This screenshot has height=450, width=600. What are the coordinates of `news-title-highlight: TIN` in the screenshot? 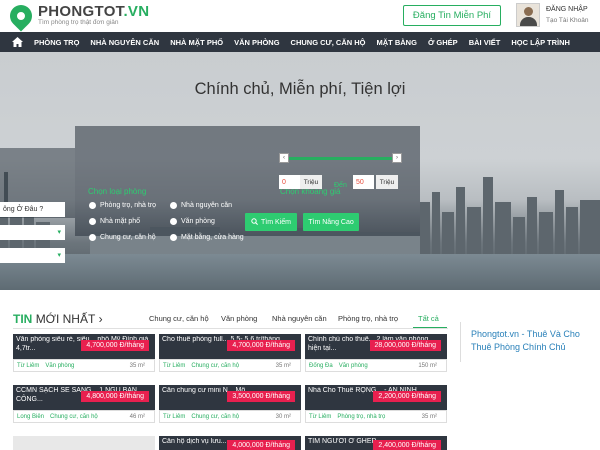 It's located at (23, 319).